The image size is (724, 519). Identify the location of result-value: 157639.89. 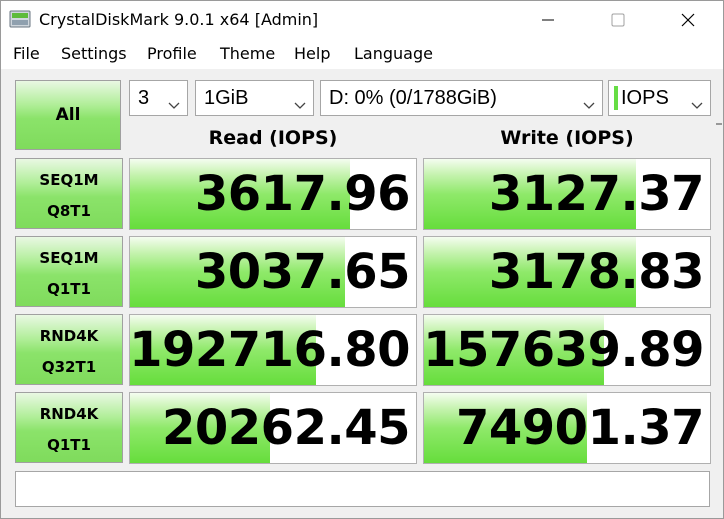
(563, 350).